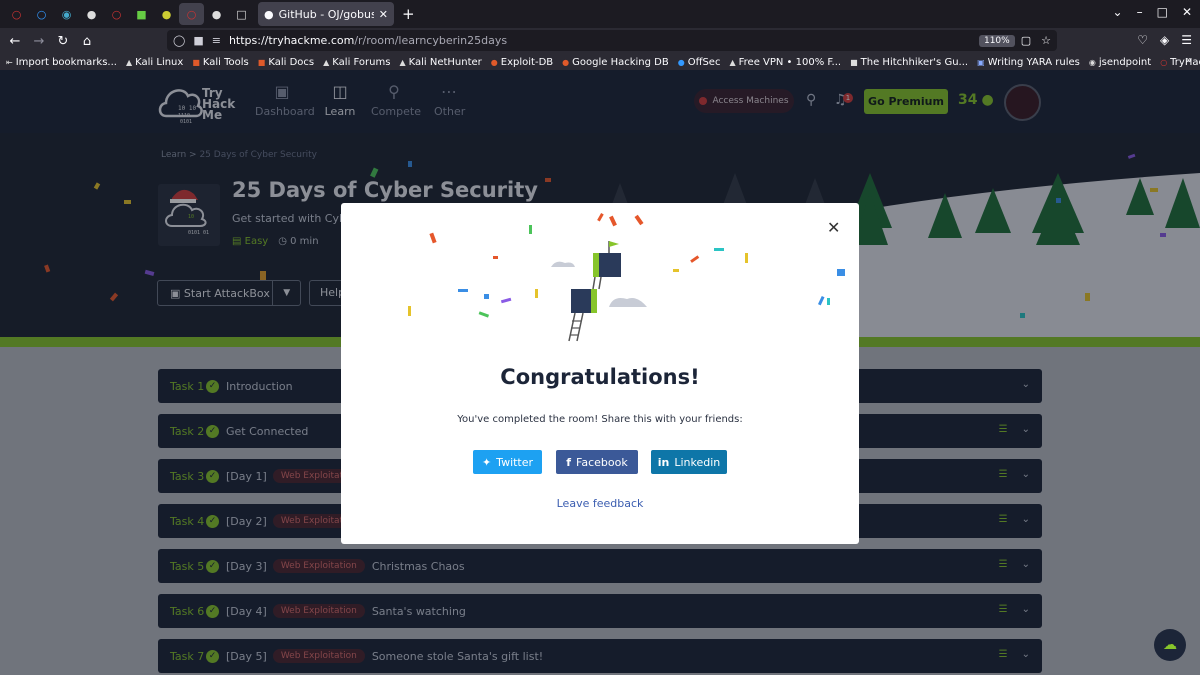 The height and width of the screenshot is (675, 1200). What do you see at coordinates (1164, 62) in the screenshot?
I see `tryhackme-icon: ○` at bounding box center [1164, 62].